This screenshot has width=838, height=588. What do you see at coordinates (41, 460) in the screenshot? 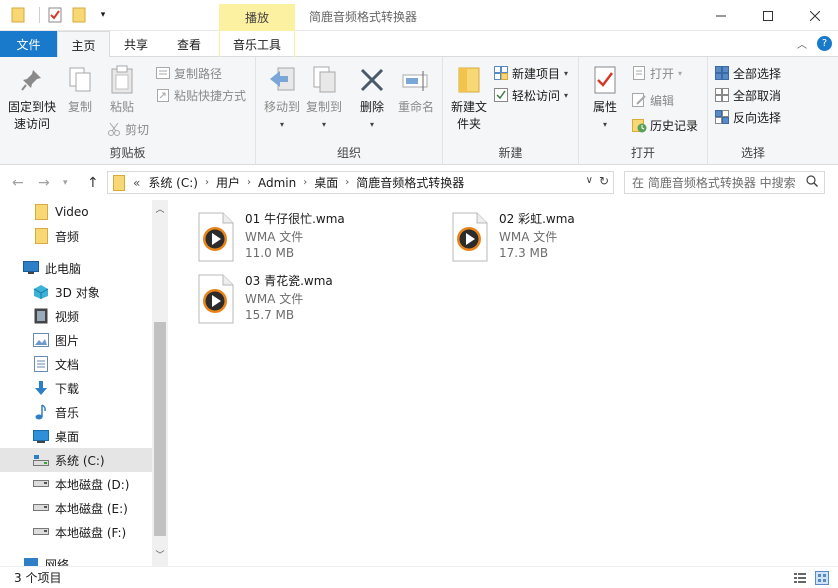
I see `system-drive-icon` at bounding box center [41, 460].